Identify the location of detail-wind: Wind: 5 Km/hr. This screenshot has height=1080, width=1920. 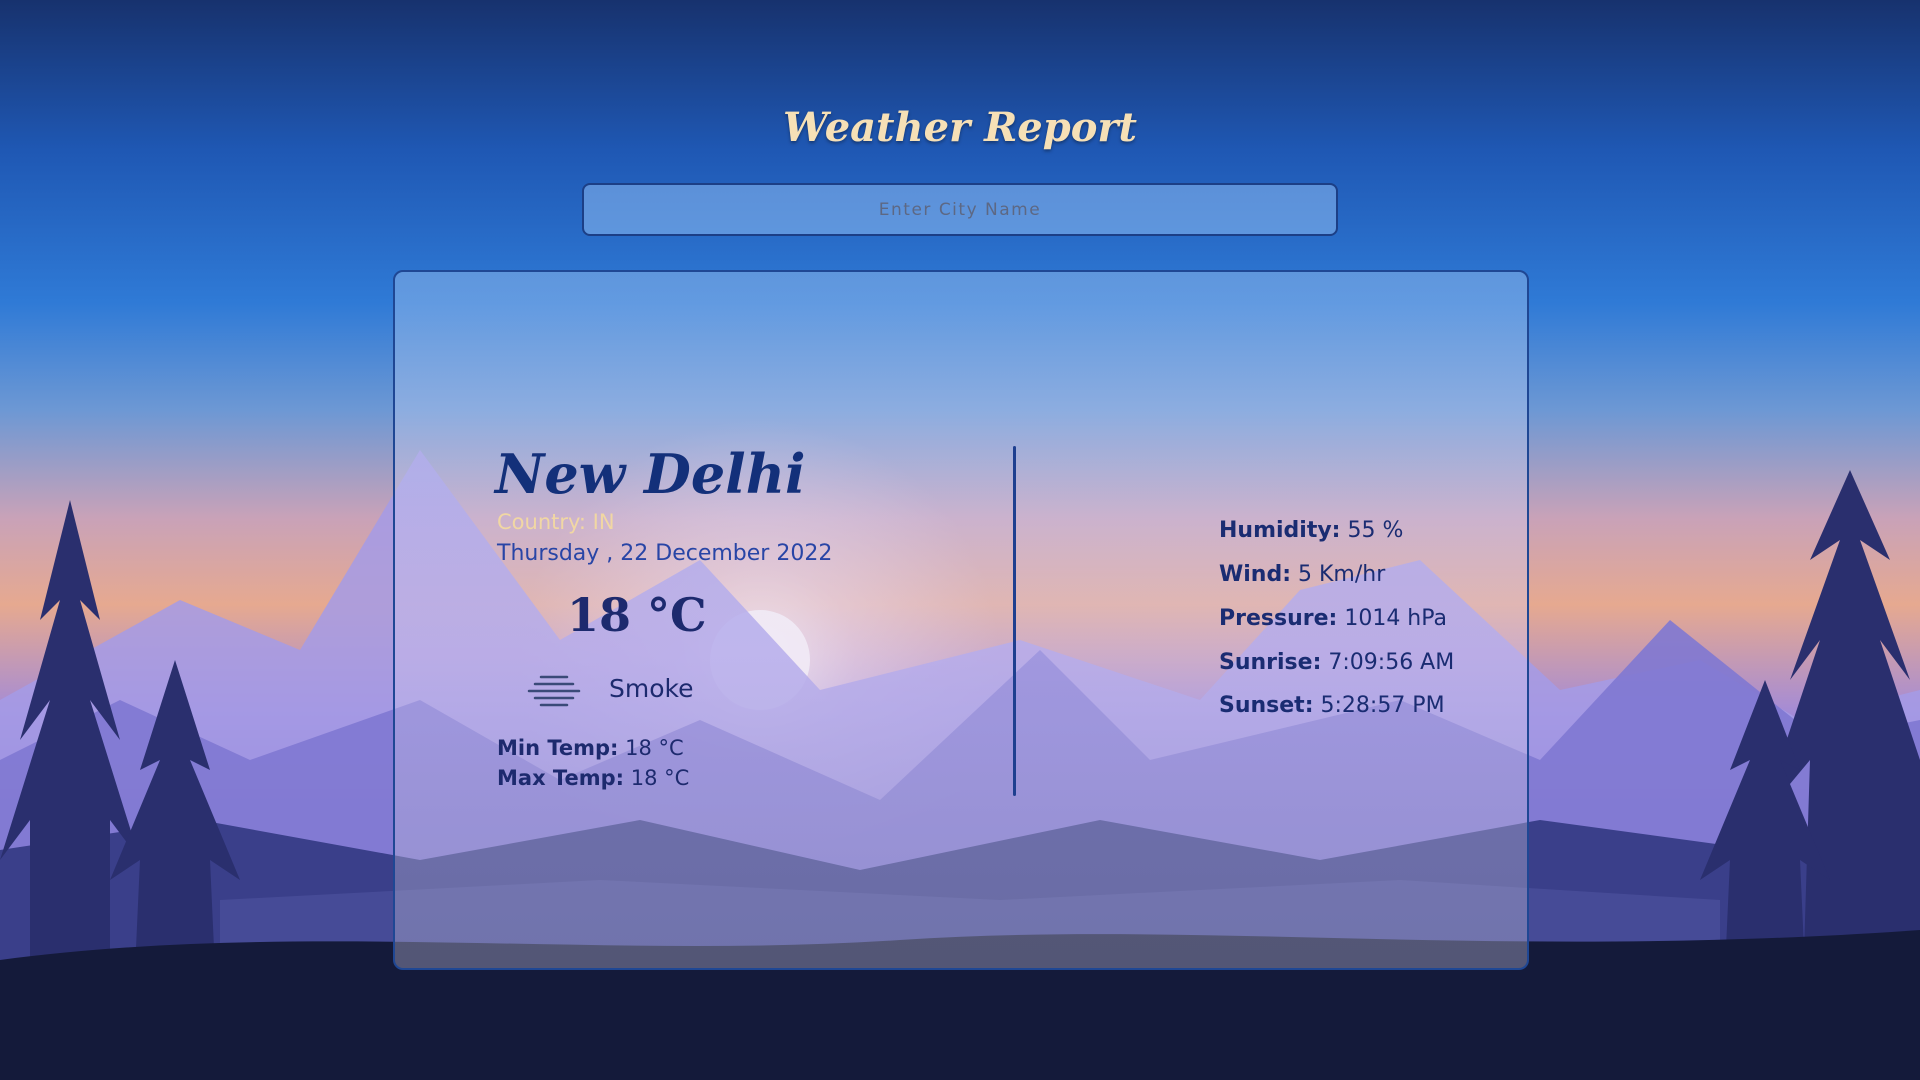
(1302, 574).